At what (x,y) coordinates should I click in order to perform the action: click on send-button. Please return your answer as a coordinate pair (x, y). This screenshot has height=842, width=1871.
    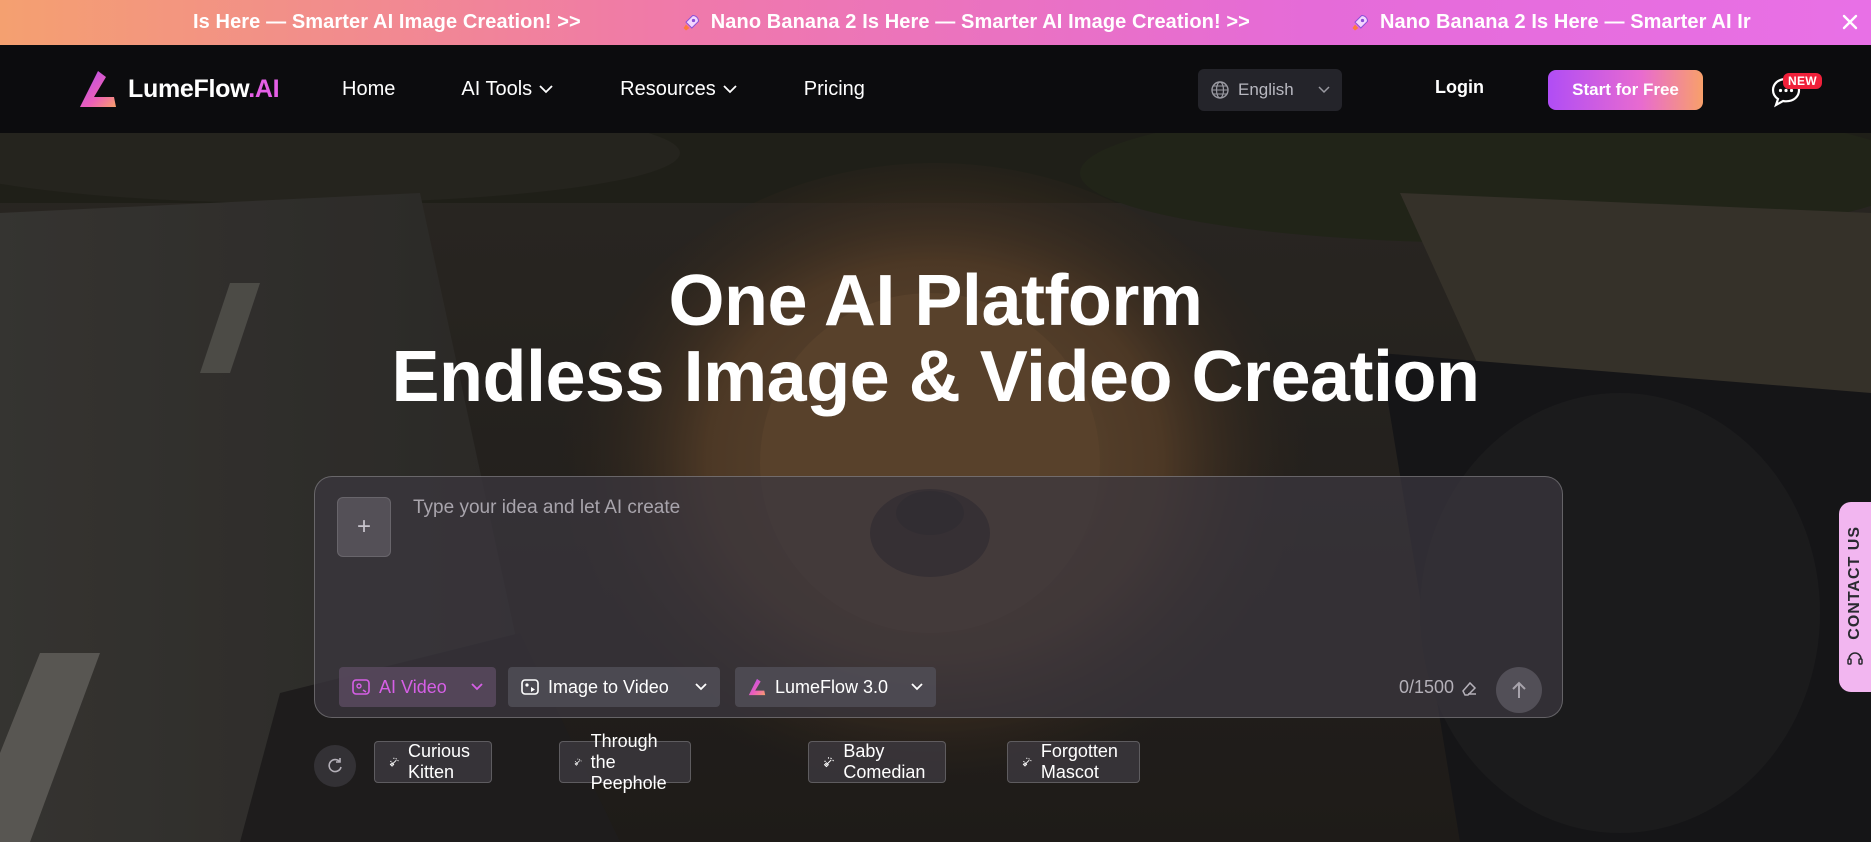
    Looking at the image, I should click on (1519, 690).